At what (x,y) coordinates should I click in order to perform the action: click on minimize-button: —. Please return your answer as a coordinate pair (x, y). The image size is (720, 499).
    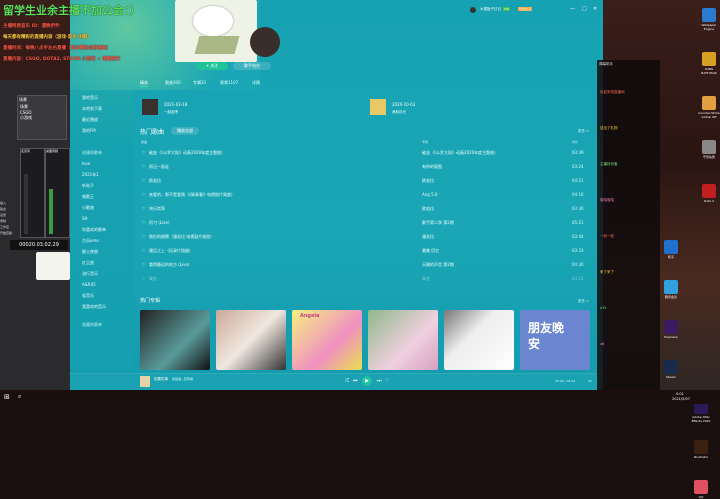
    Looking at the image, I should click on (572, 9).